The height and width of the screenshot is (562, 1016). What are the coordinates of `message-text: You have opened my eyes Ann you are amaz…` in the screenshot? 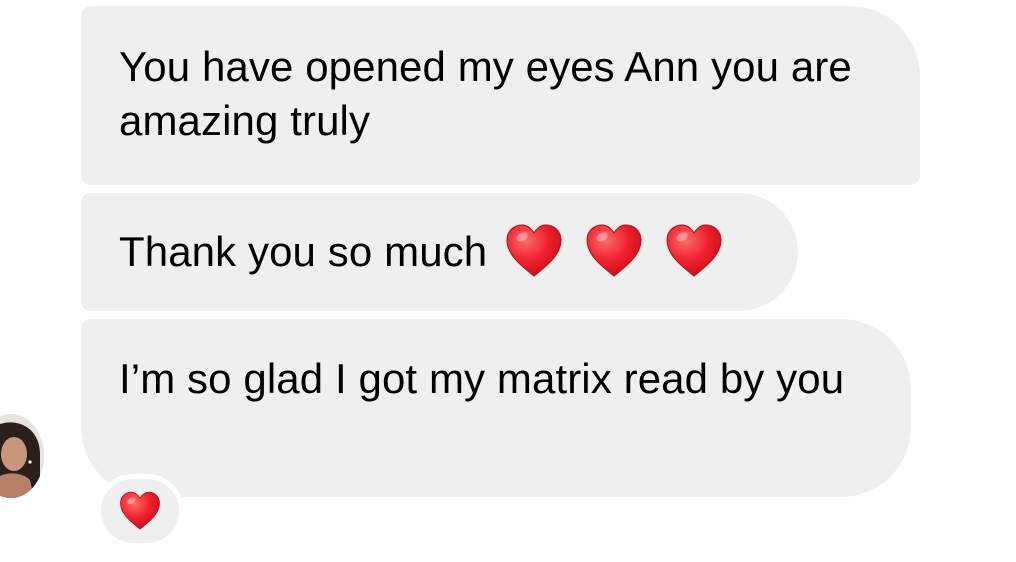 It's located at (485, 93).